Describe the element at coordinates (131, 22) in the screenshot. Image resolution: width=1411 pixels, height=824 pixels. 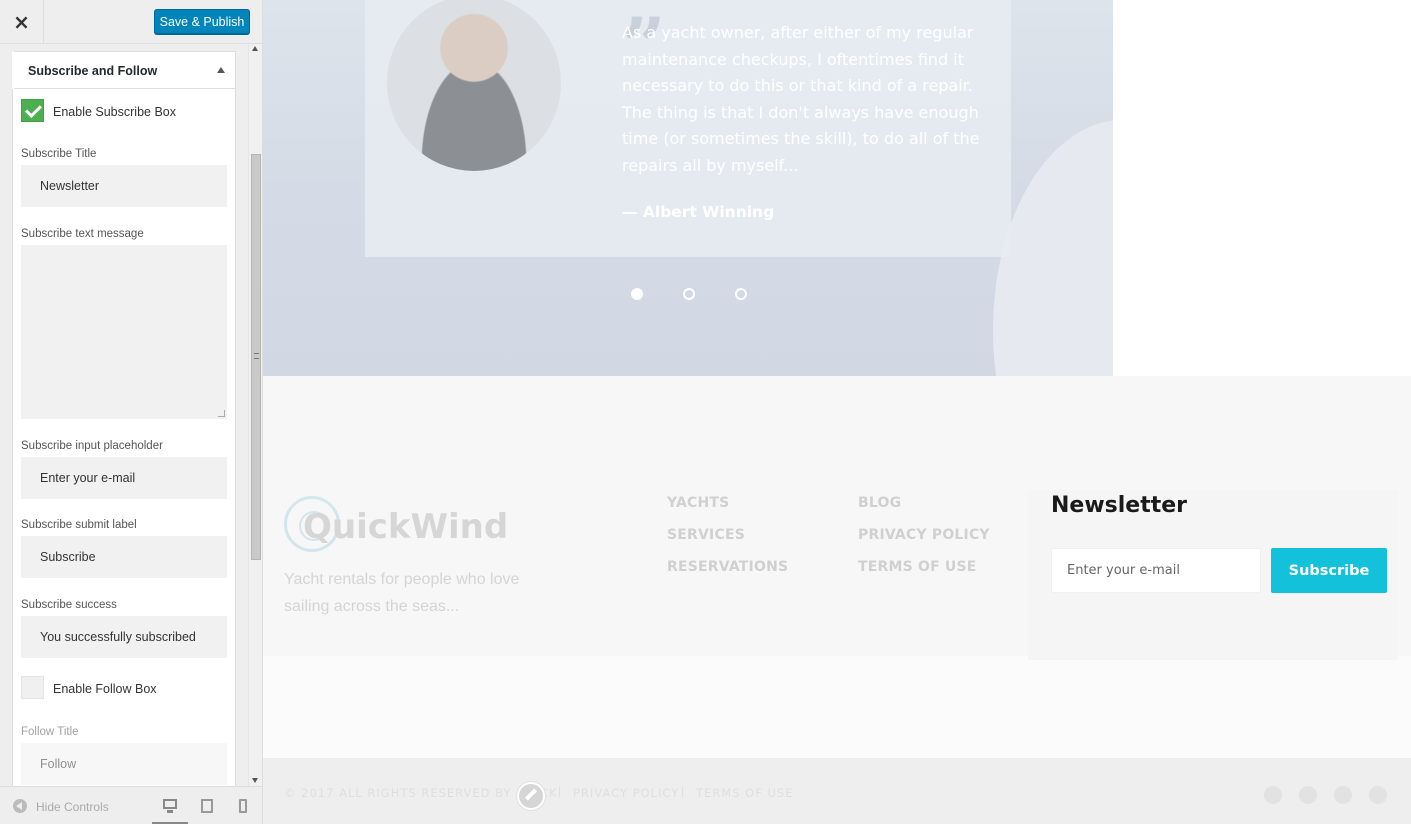
I see `customizer-header: × Save & Publish` at that location.